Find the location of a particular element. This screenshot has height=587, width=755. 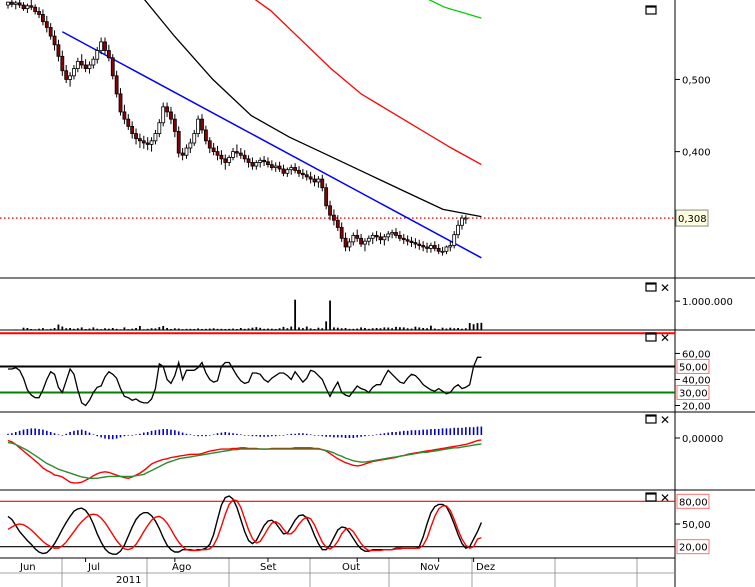

rsi-tick-label: 60,00 is located at coordinates (696, 354).